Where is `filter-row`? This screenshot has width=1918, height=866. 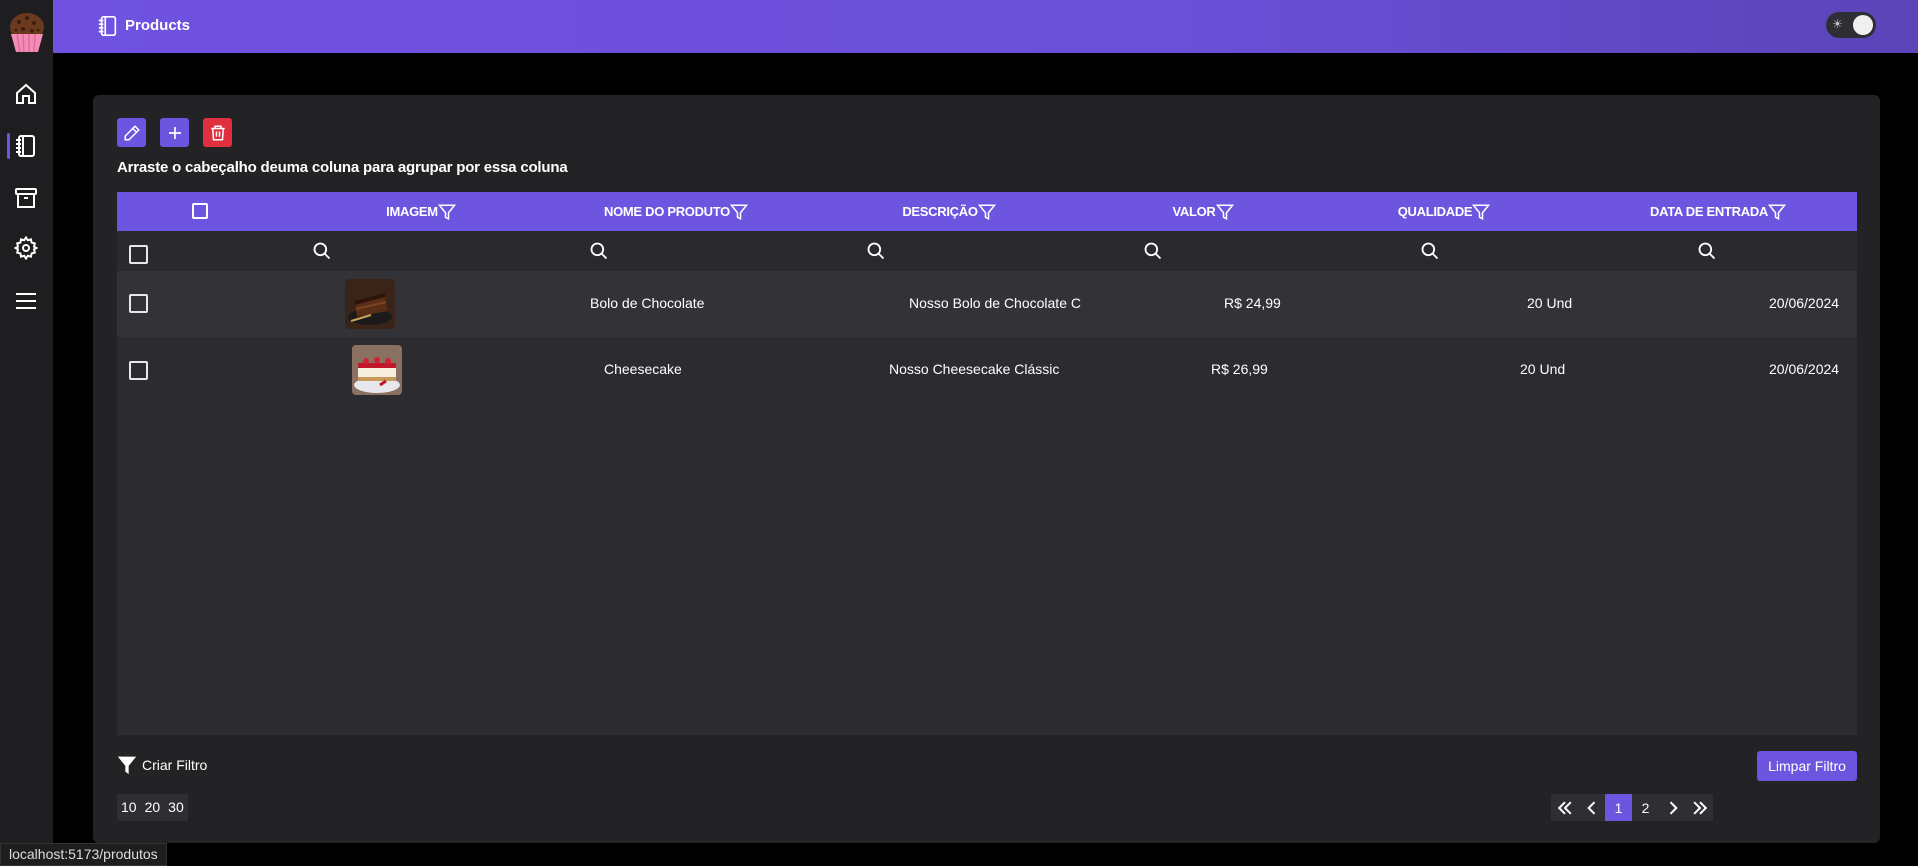
filter-row is located at coordinates (987, 251).